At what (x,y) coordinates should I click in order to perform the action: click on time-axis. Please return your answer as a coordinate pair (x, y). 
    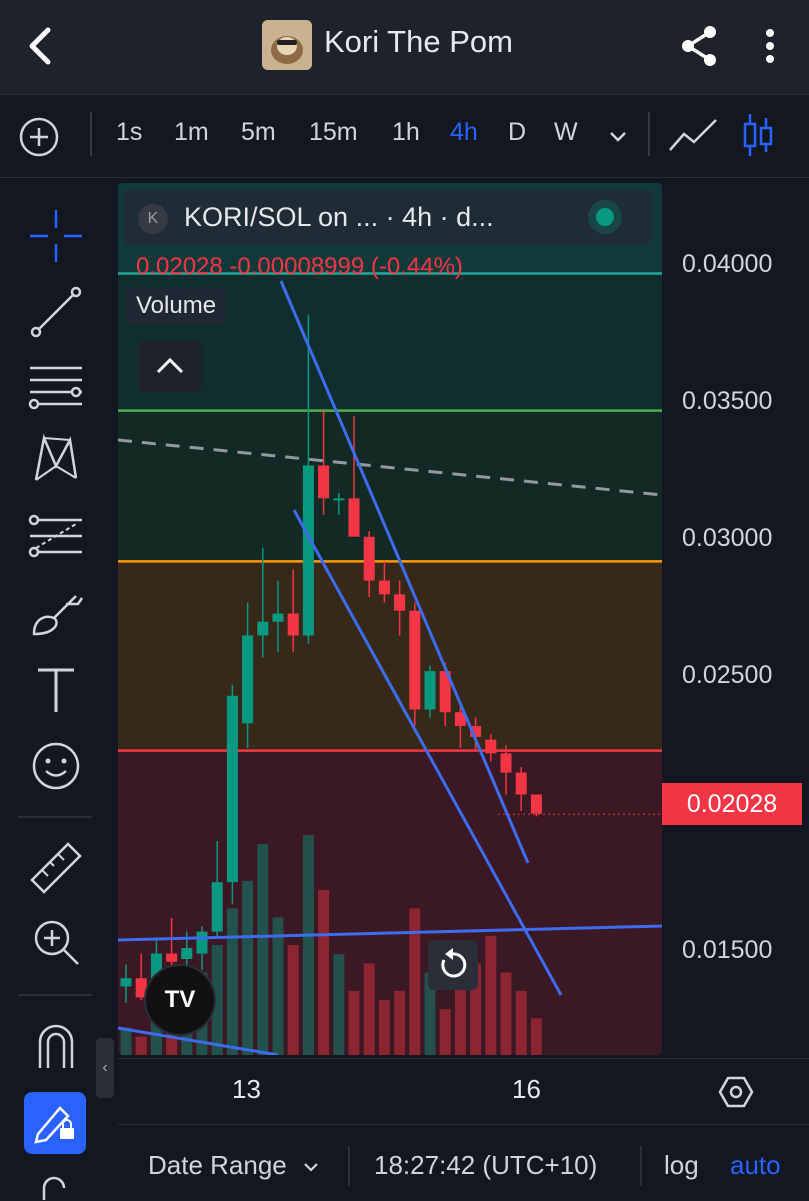
    Looking at the image, I should click on (463, 1090).